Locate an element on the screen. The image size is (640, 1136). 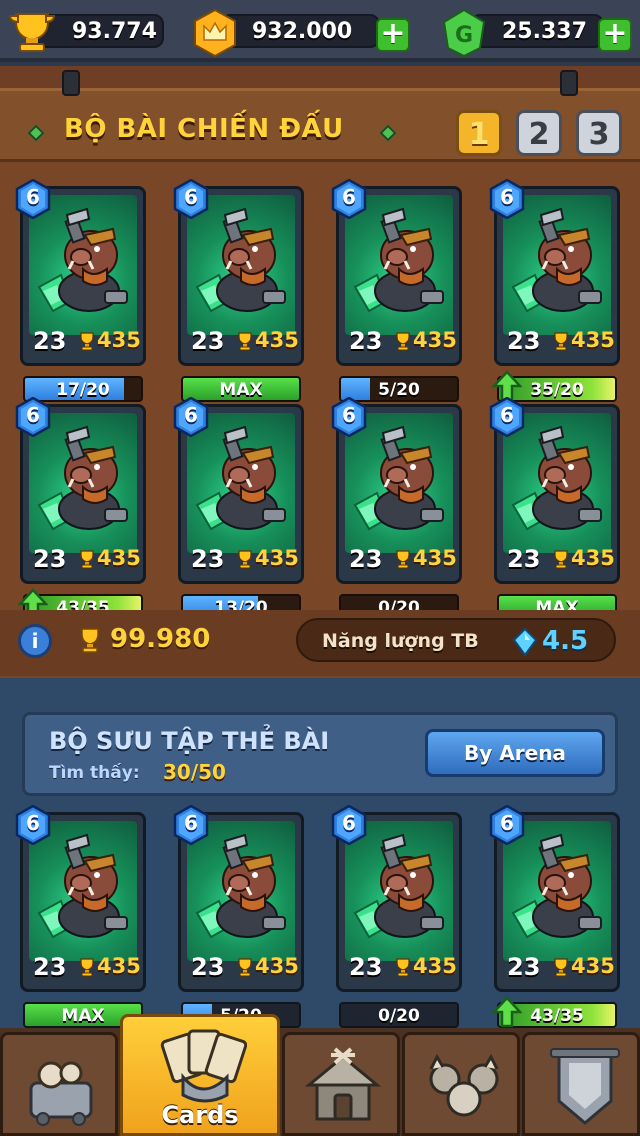
shop-cart-icon is located at coordinates (61, 1093).